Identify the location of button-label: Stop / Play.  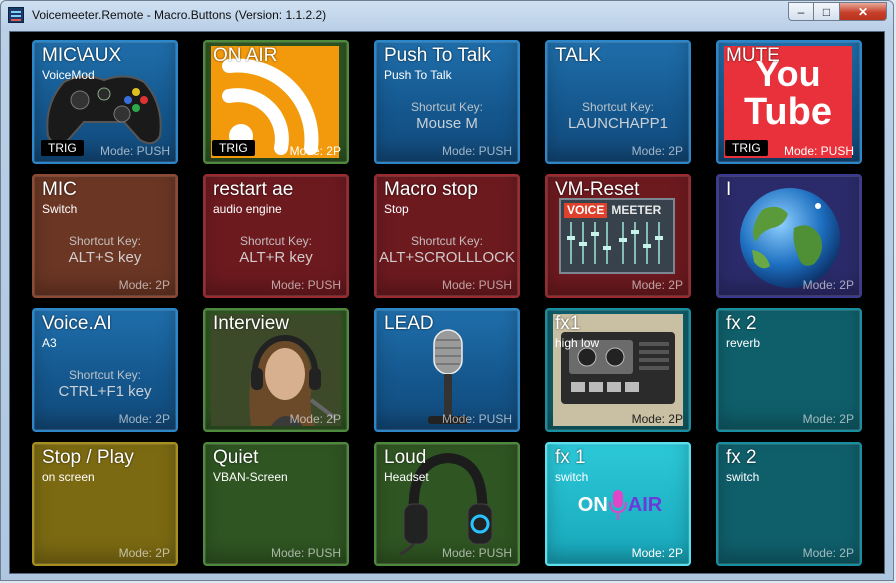
(88, 457).